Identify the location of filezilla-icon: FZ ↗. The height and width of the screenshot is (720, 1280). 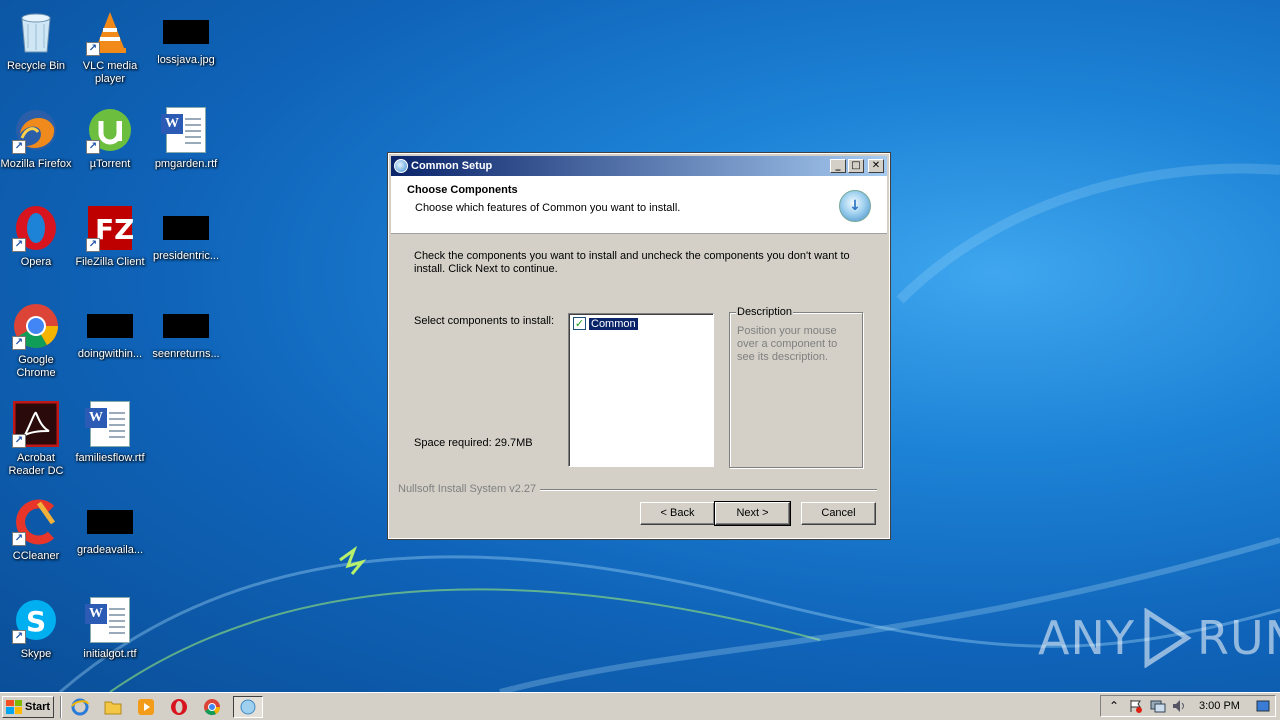
(110, 228).